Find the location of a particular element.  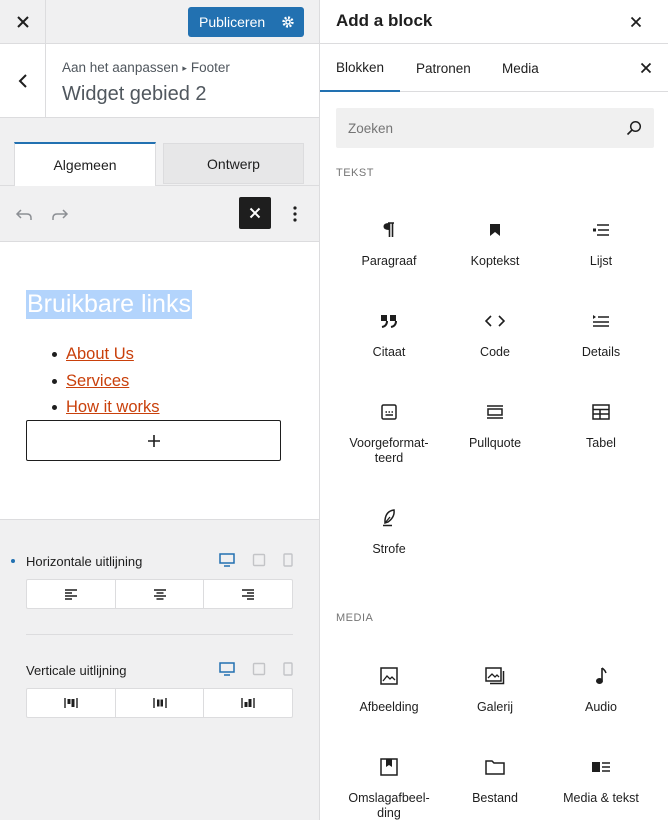

justify-center-button is located at coordinates (160, 703).